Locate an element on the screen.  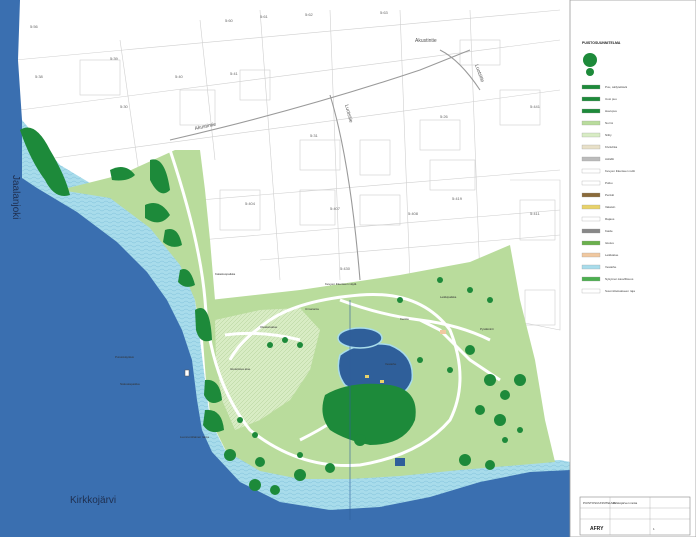
map-note: Vesiaihe is located at coordinates (391, 364).